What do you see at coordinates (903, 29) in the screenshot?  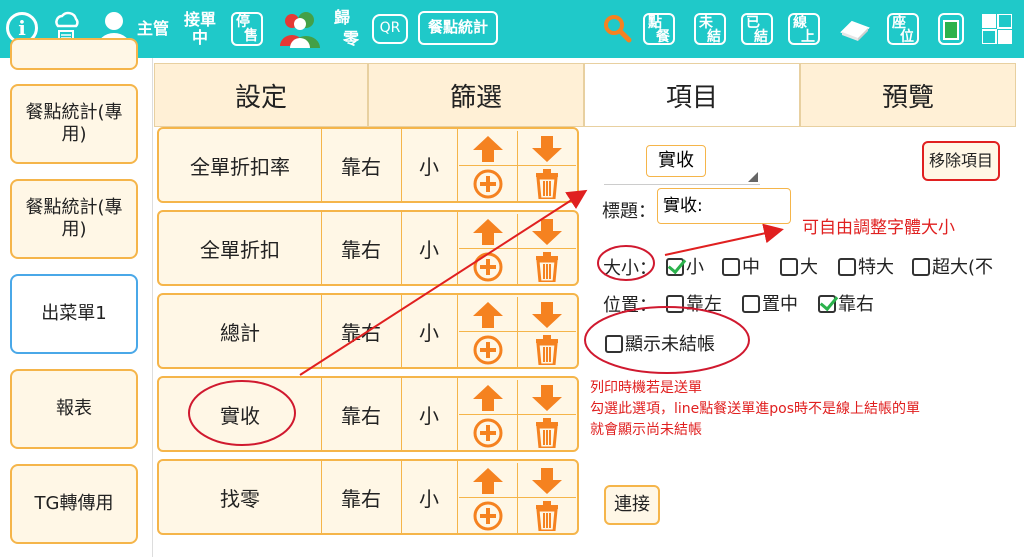 I see `seat-button: 座 位` at bounding box center [903, 29].